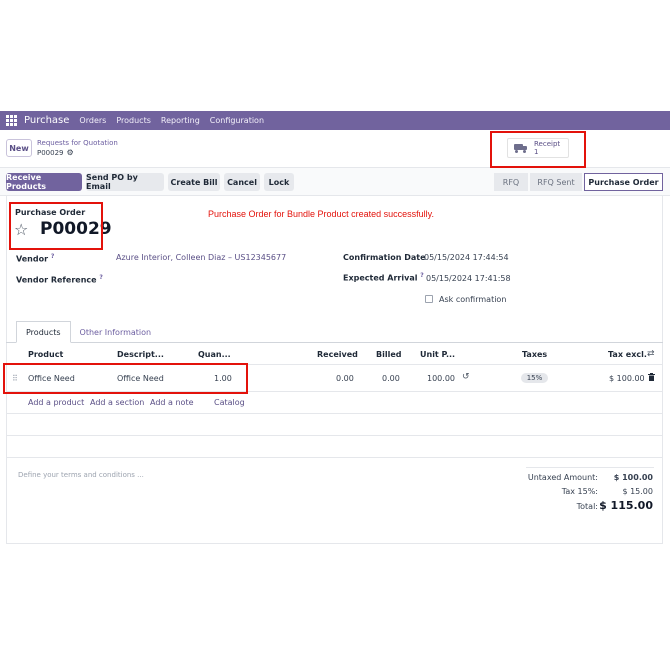  I want to click on cell-received: 0.00, so click(345, 378).